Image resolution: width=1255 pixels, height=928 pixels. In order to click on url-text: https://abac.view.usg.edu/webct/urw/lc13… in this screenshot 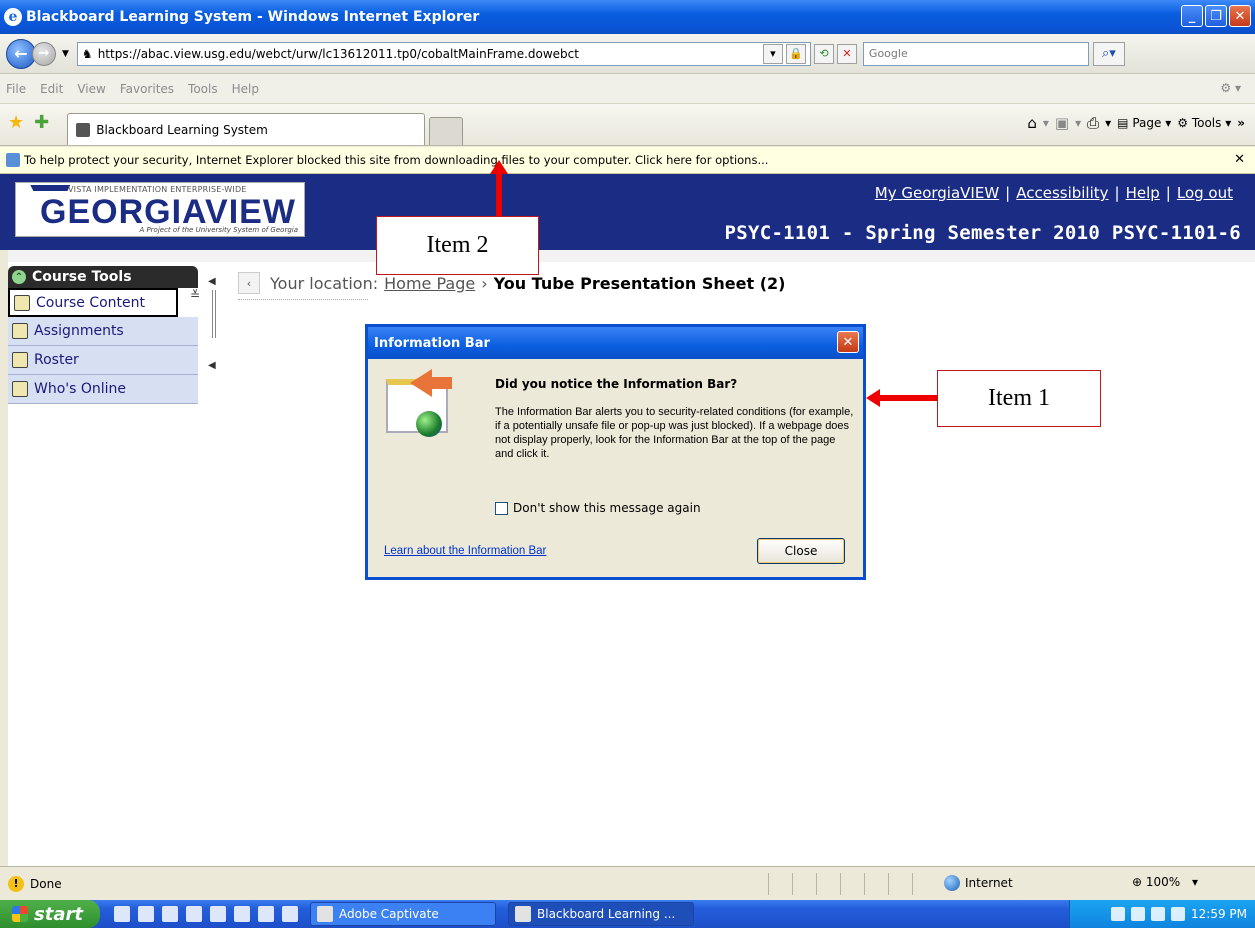, I will do `click(429, 54)`.